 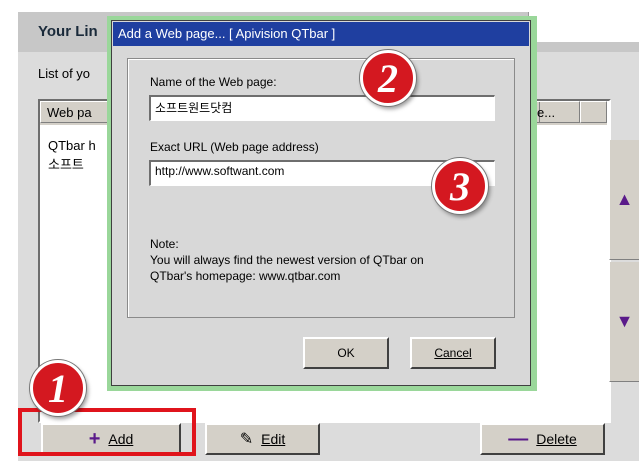 What do you see at coordinates (58, 388) in the screenshot?
I see `step-1-badge: 1` at bounding box center [58, 388].